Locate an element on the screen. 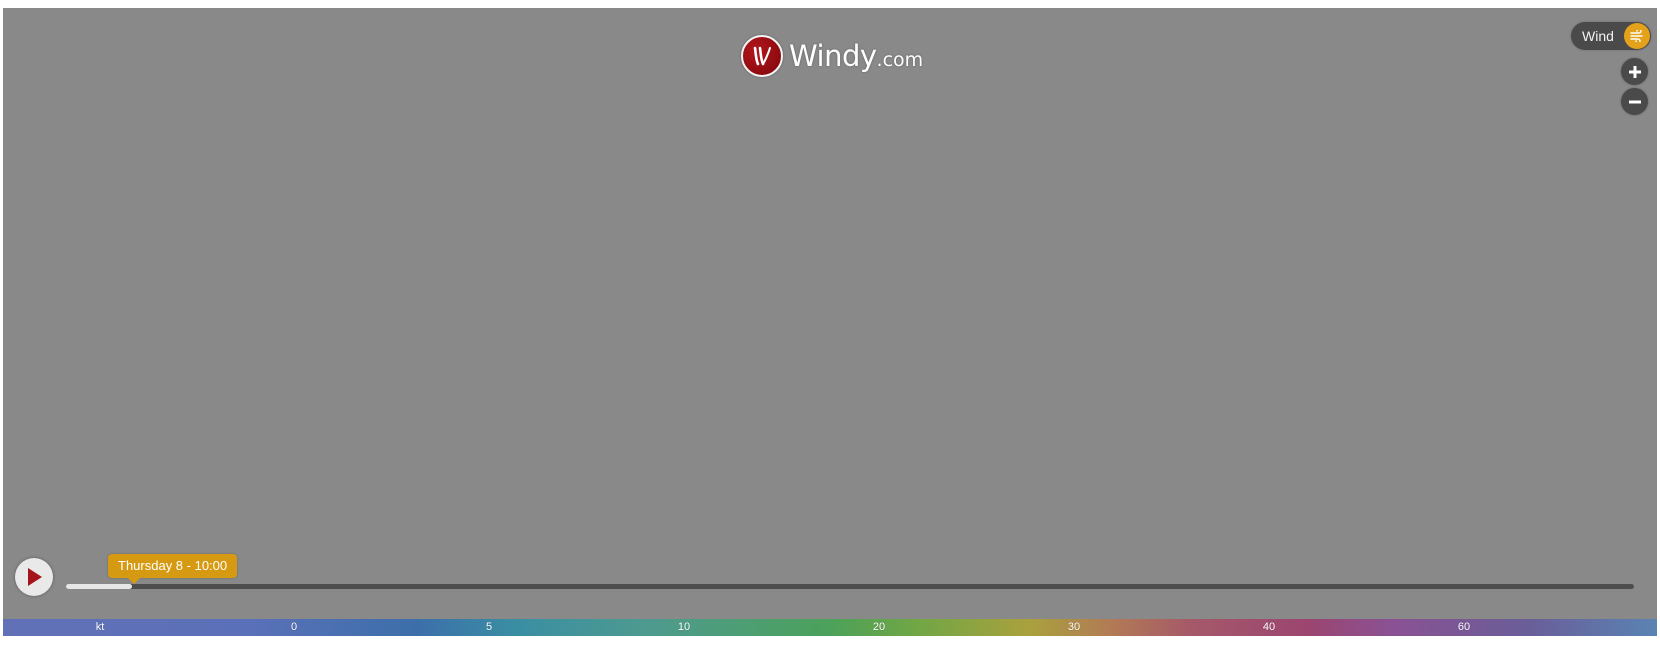 The image size is (1660, 649). logo-brand: Windy is located at coordinates (833, 56).